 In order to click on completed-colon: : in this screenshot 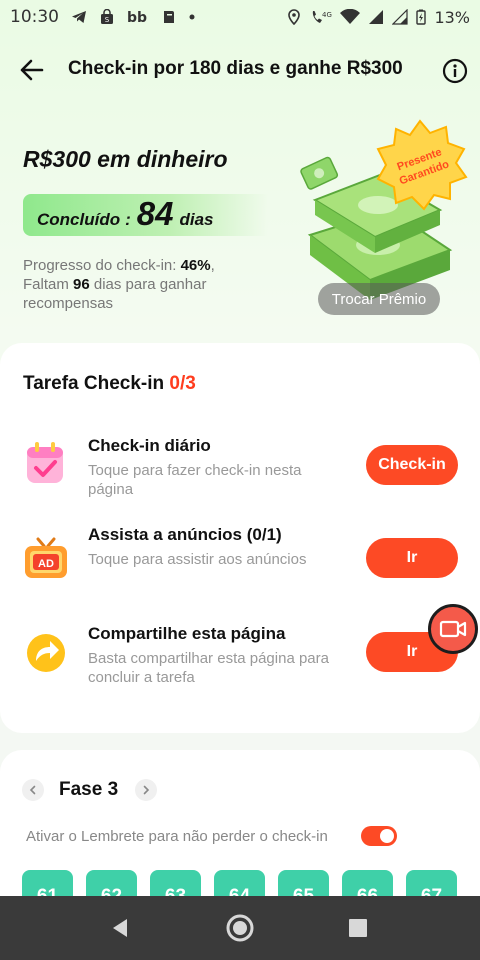, I will do `click(128, 219)`.